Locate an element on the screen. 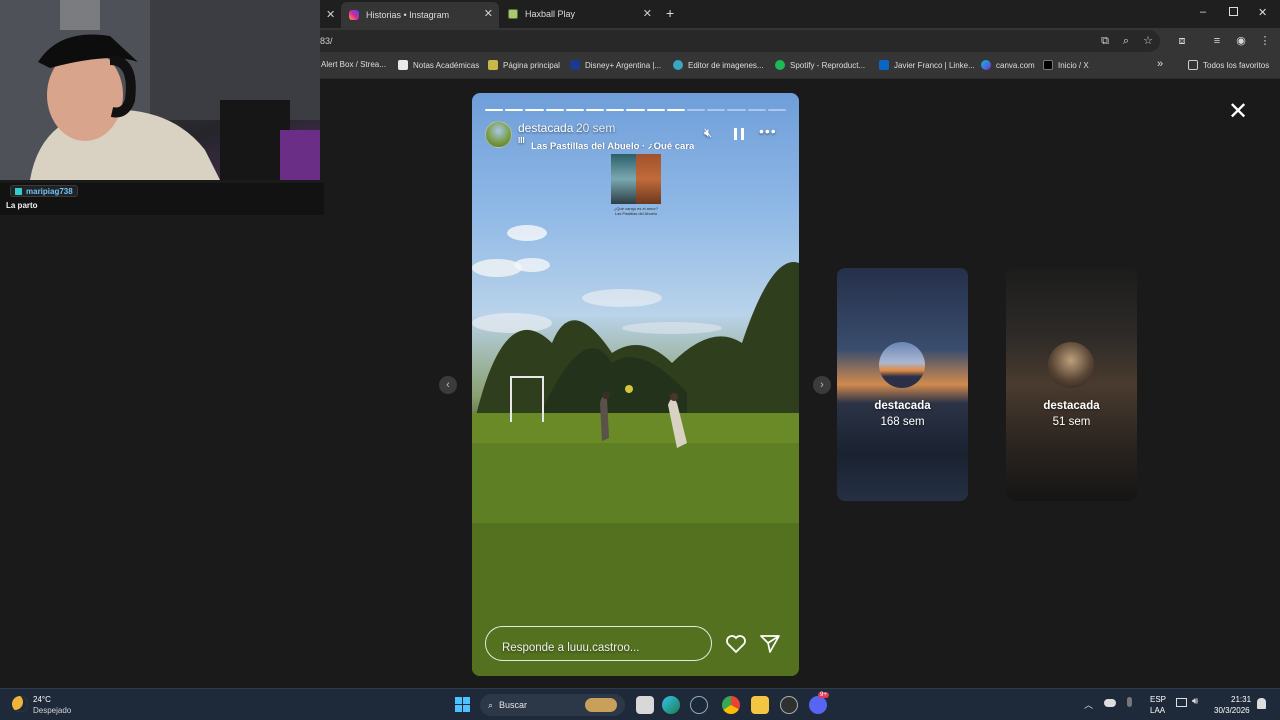  start-button is located at coordinates (462, 704).